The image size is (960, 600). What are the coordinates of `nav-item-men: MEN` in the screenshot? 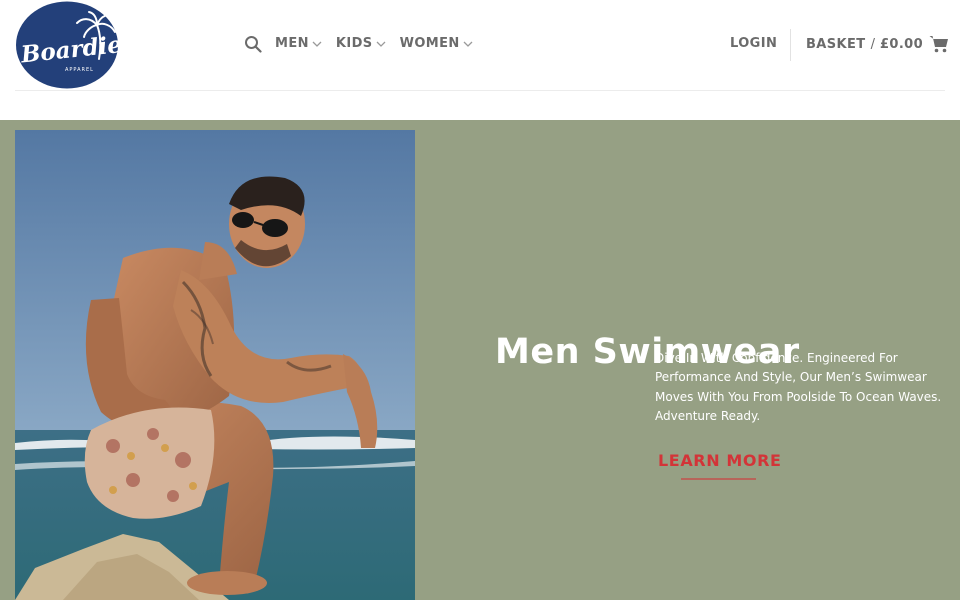 It's located at (298, 43).